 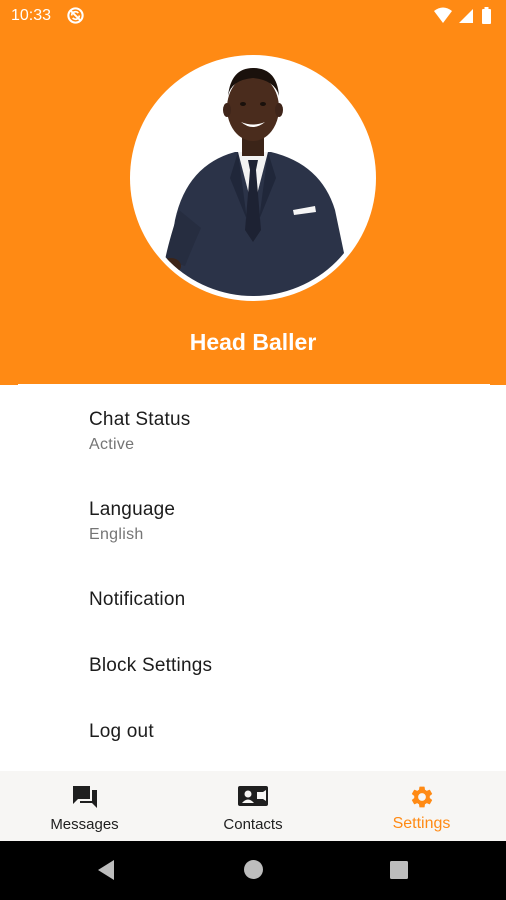 I want to click on bottom-nav: Messages Contacts Settings, so click(x=253, y=806).